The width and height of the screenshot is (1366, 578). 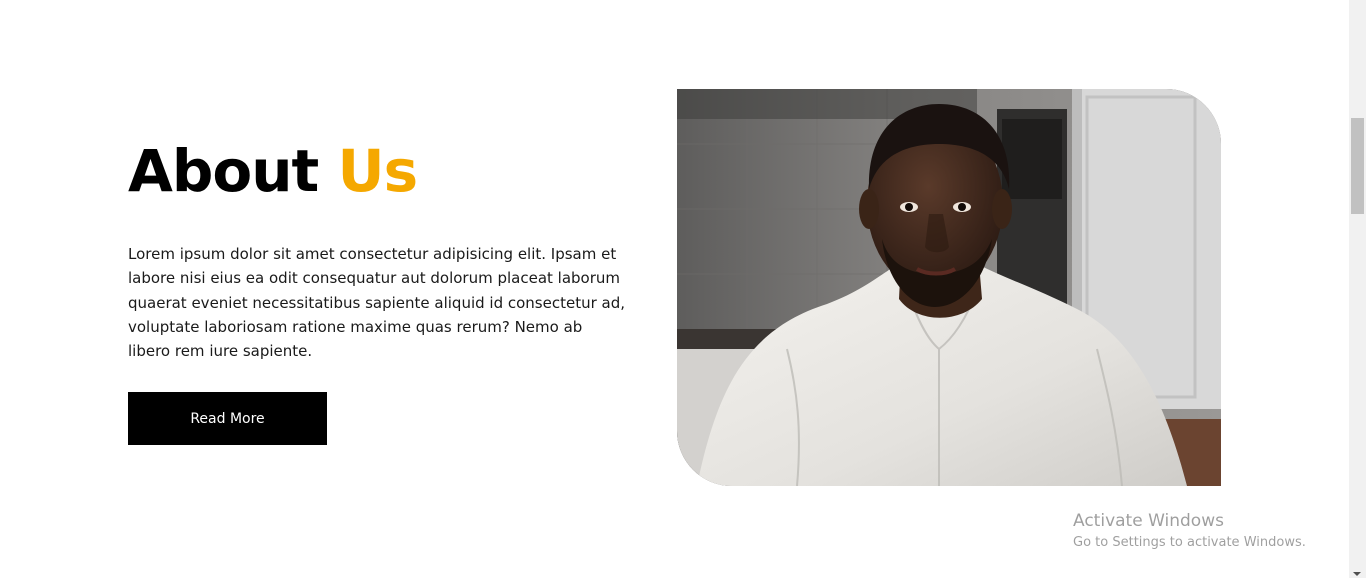 What do you see at coordinates (377, 171) in the screenshot?
I see `about-heading-accent: Us` at bounding box center [377, 171].